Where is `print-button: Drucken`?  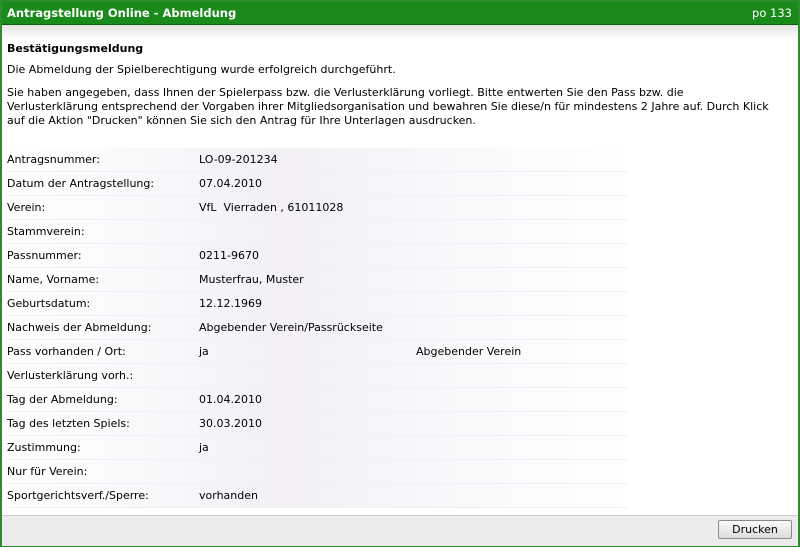
print-button: Drucken is located at coordinates (755, 529).